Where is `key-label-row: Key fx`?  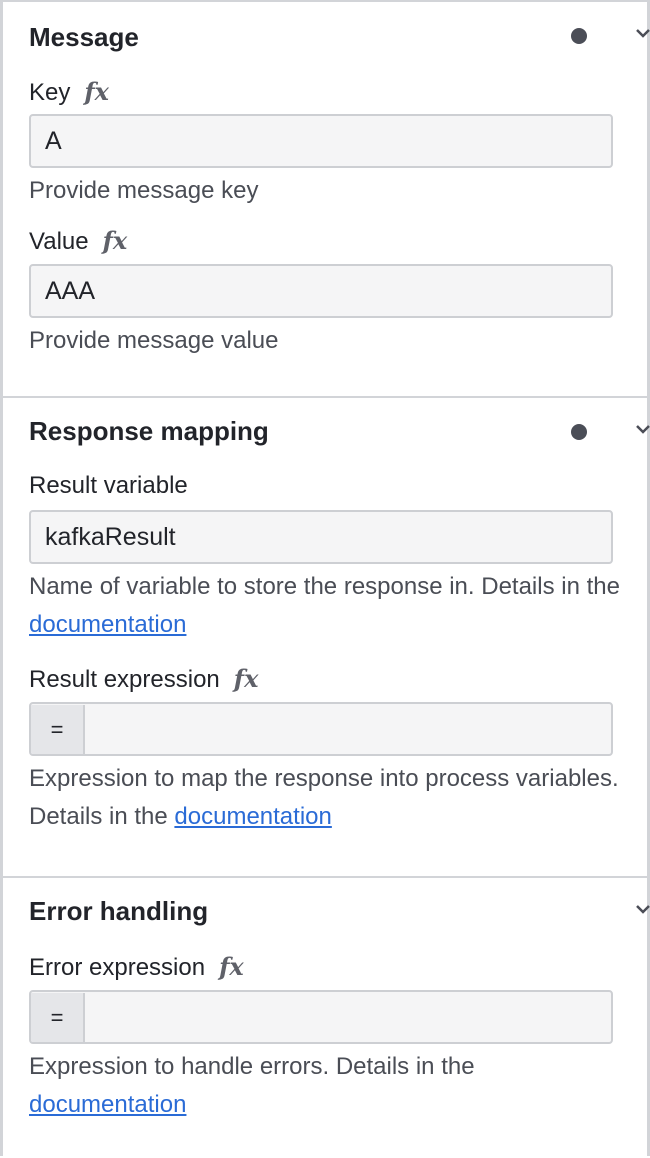 key-label-row: Key fx is located at coordinates (69, 92).